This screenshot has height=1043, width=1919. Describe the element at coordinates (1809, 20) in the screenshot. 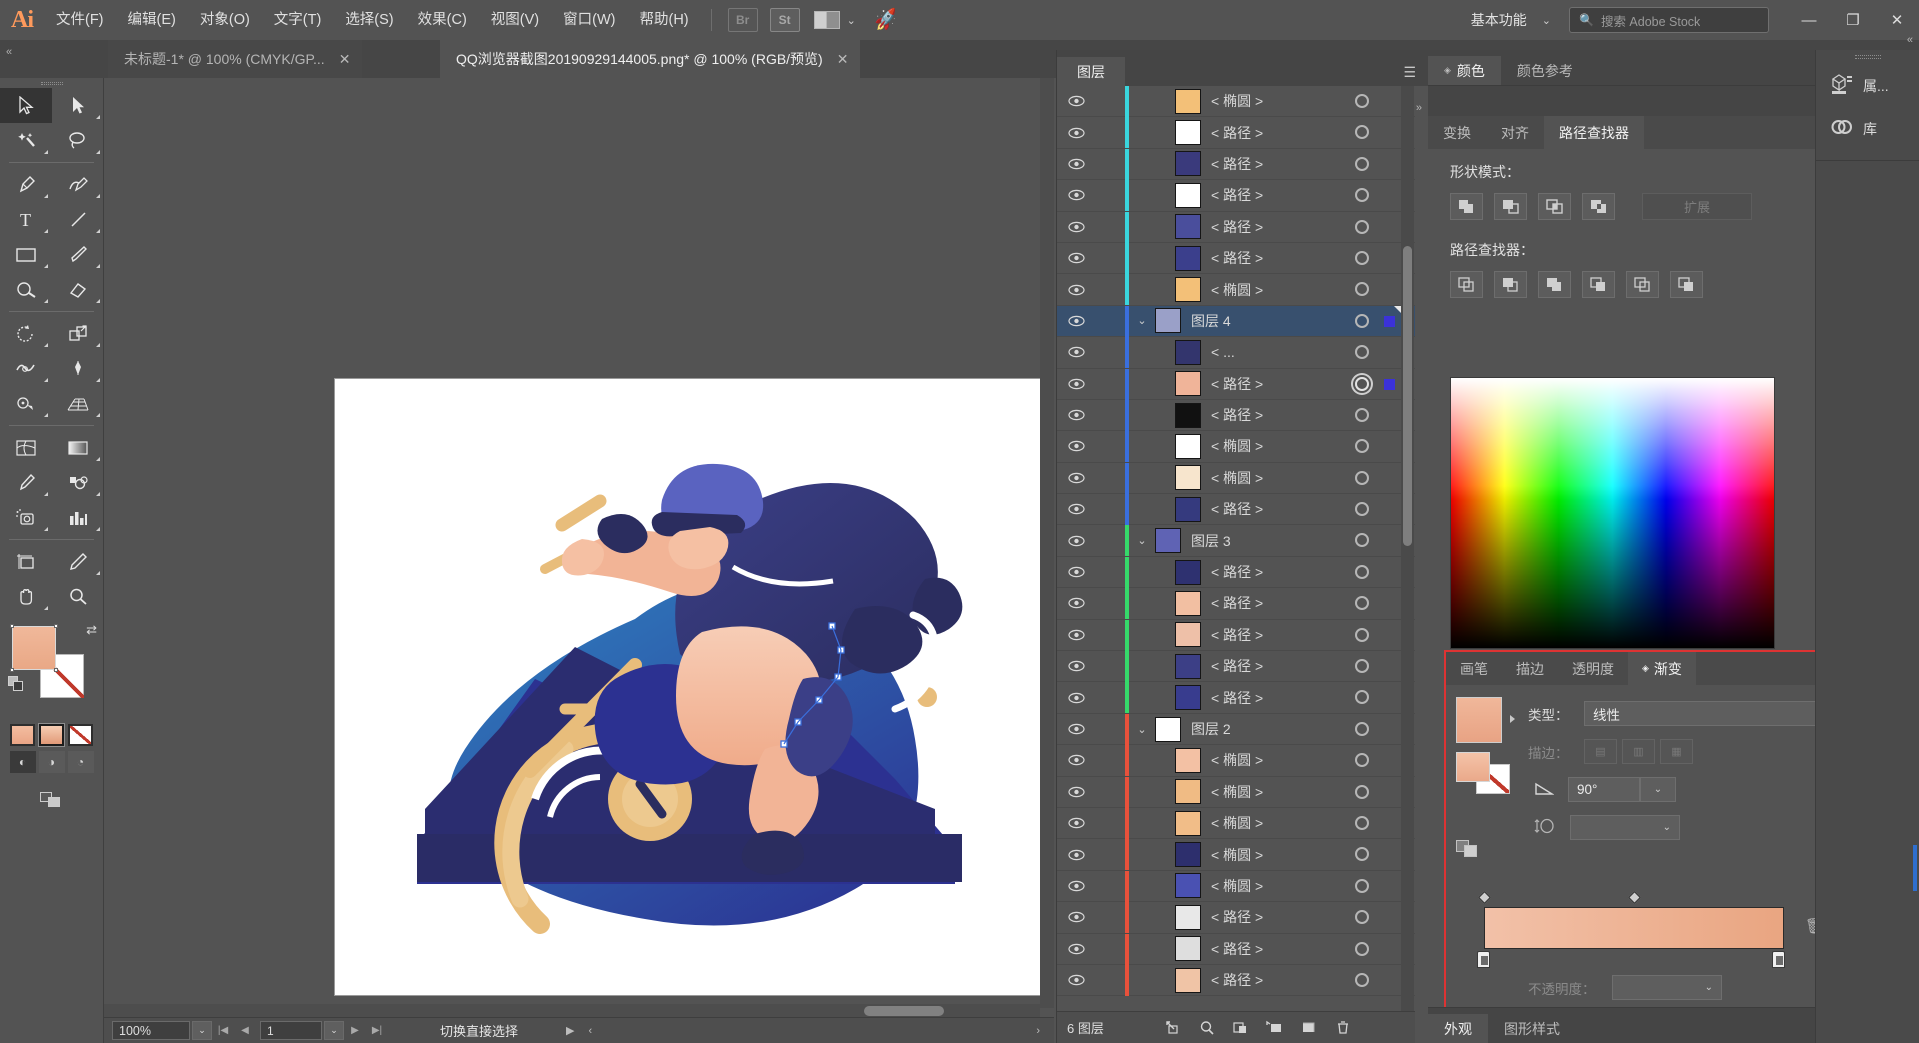

I see `window-minimize-button: —` at that location.